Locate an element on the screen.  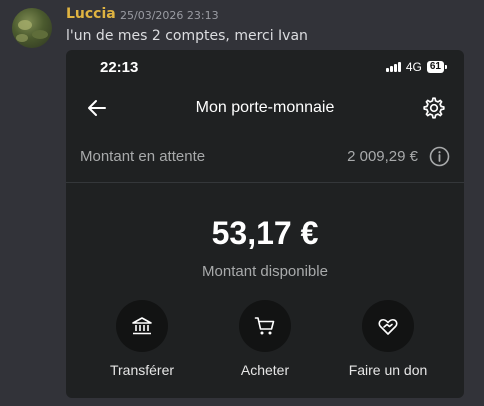
bank-icon is located at coordinates (142, 326).